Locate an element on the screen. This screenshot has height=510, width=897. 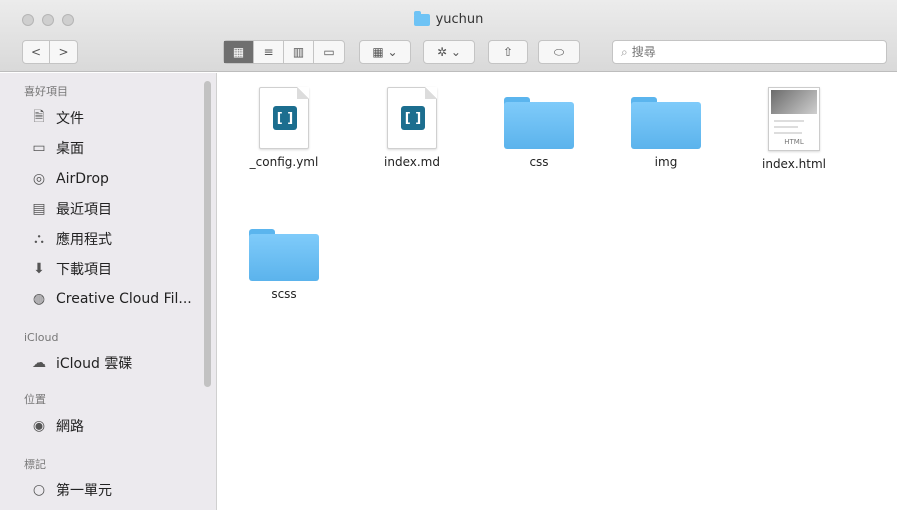
file-item-index-md: [ ] index.md is located at coordinates (412, 128).